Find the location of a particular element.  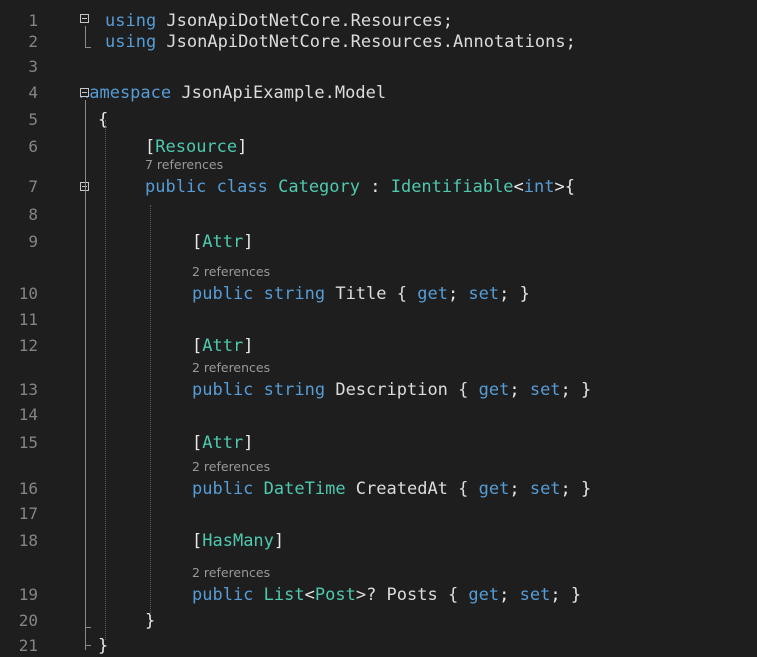

code-text: [Resource] is located at coordinates (196, 147).